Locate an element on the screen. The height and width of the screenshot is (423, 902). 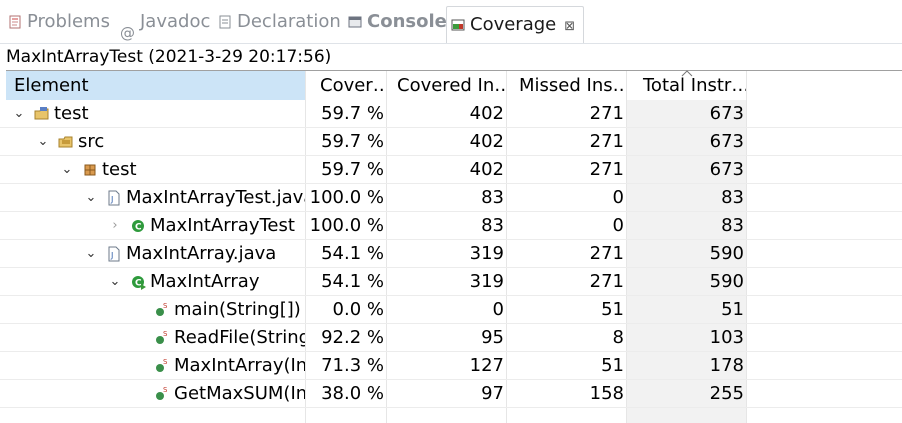
tab-javadoc-label: Javadoc is located at coordinates (175, 21).